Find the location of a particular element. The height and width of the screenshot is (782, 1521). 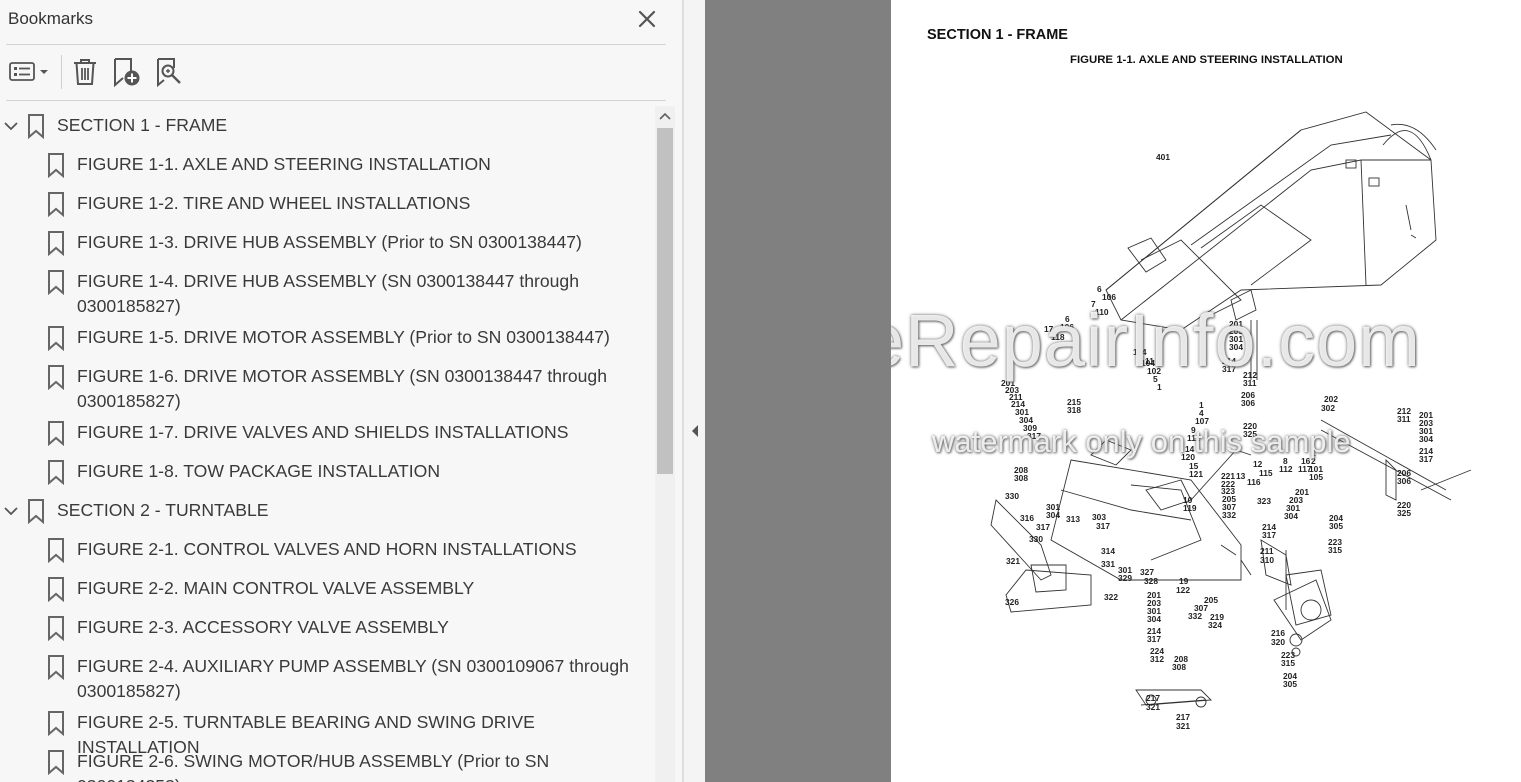

bookmark-label: FIGURE 1-2. TIRE AND WHEEL INSTALLATIONS is located at coordinates (274, 203).